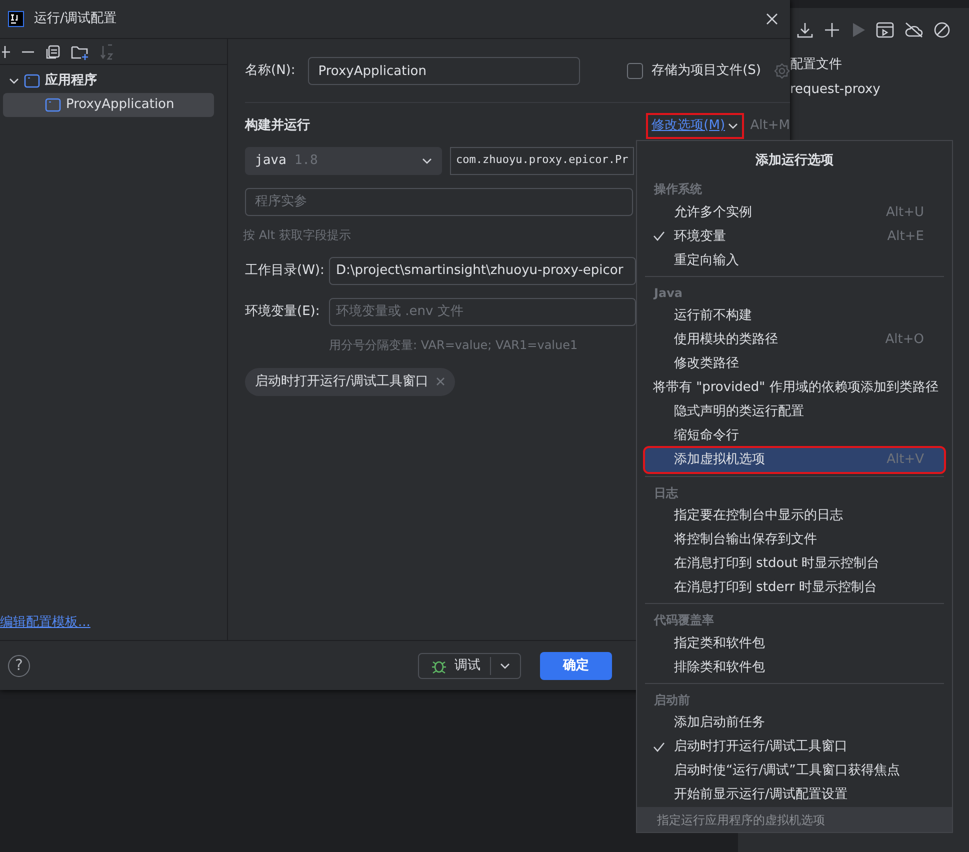  Describe the element at coordinates (794, 236) in the screenshot. I see `menu-item: 环境变量 Alt+E` at that location.